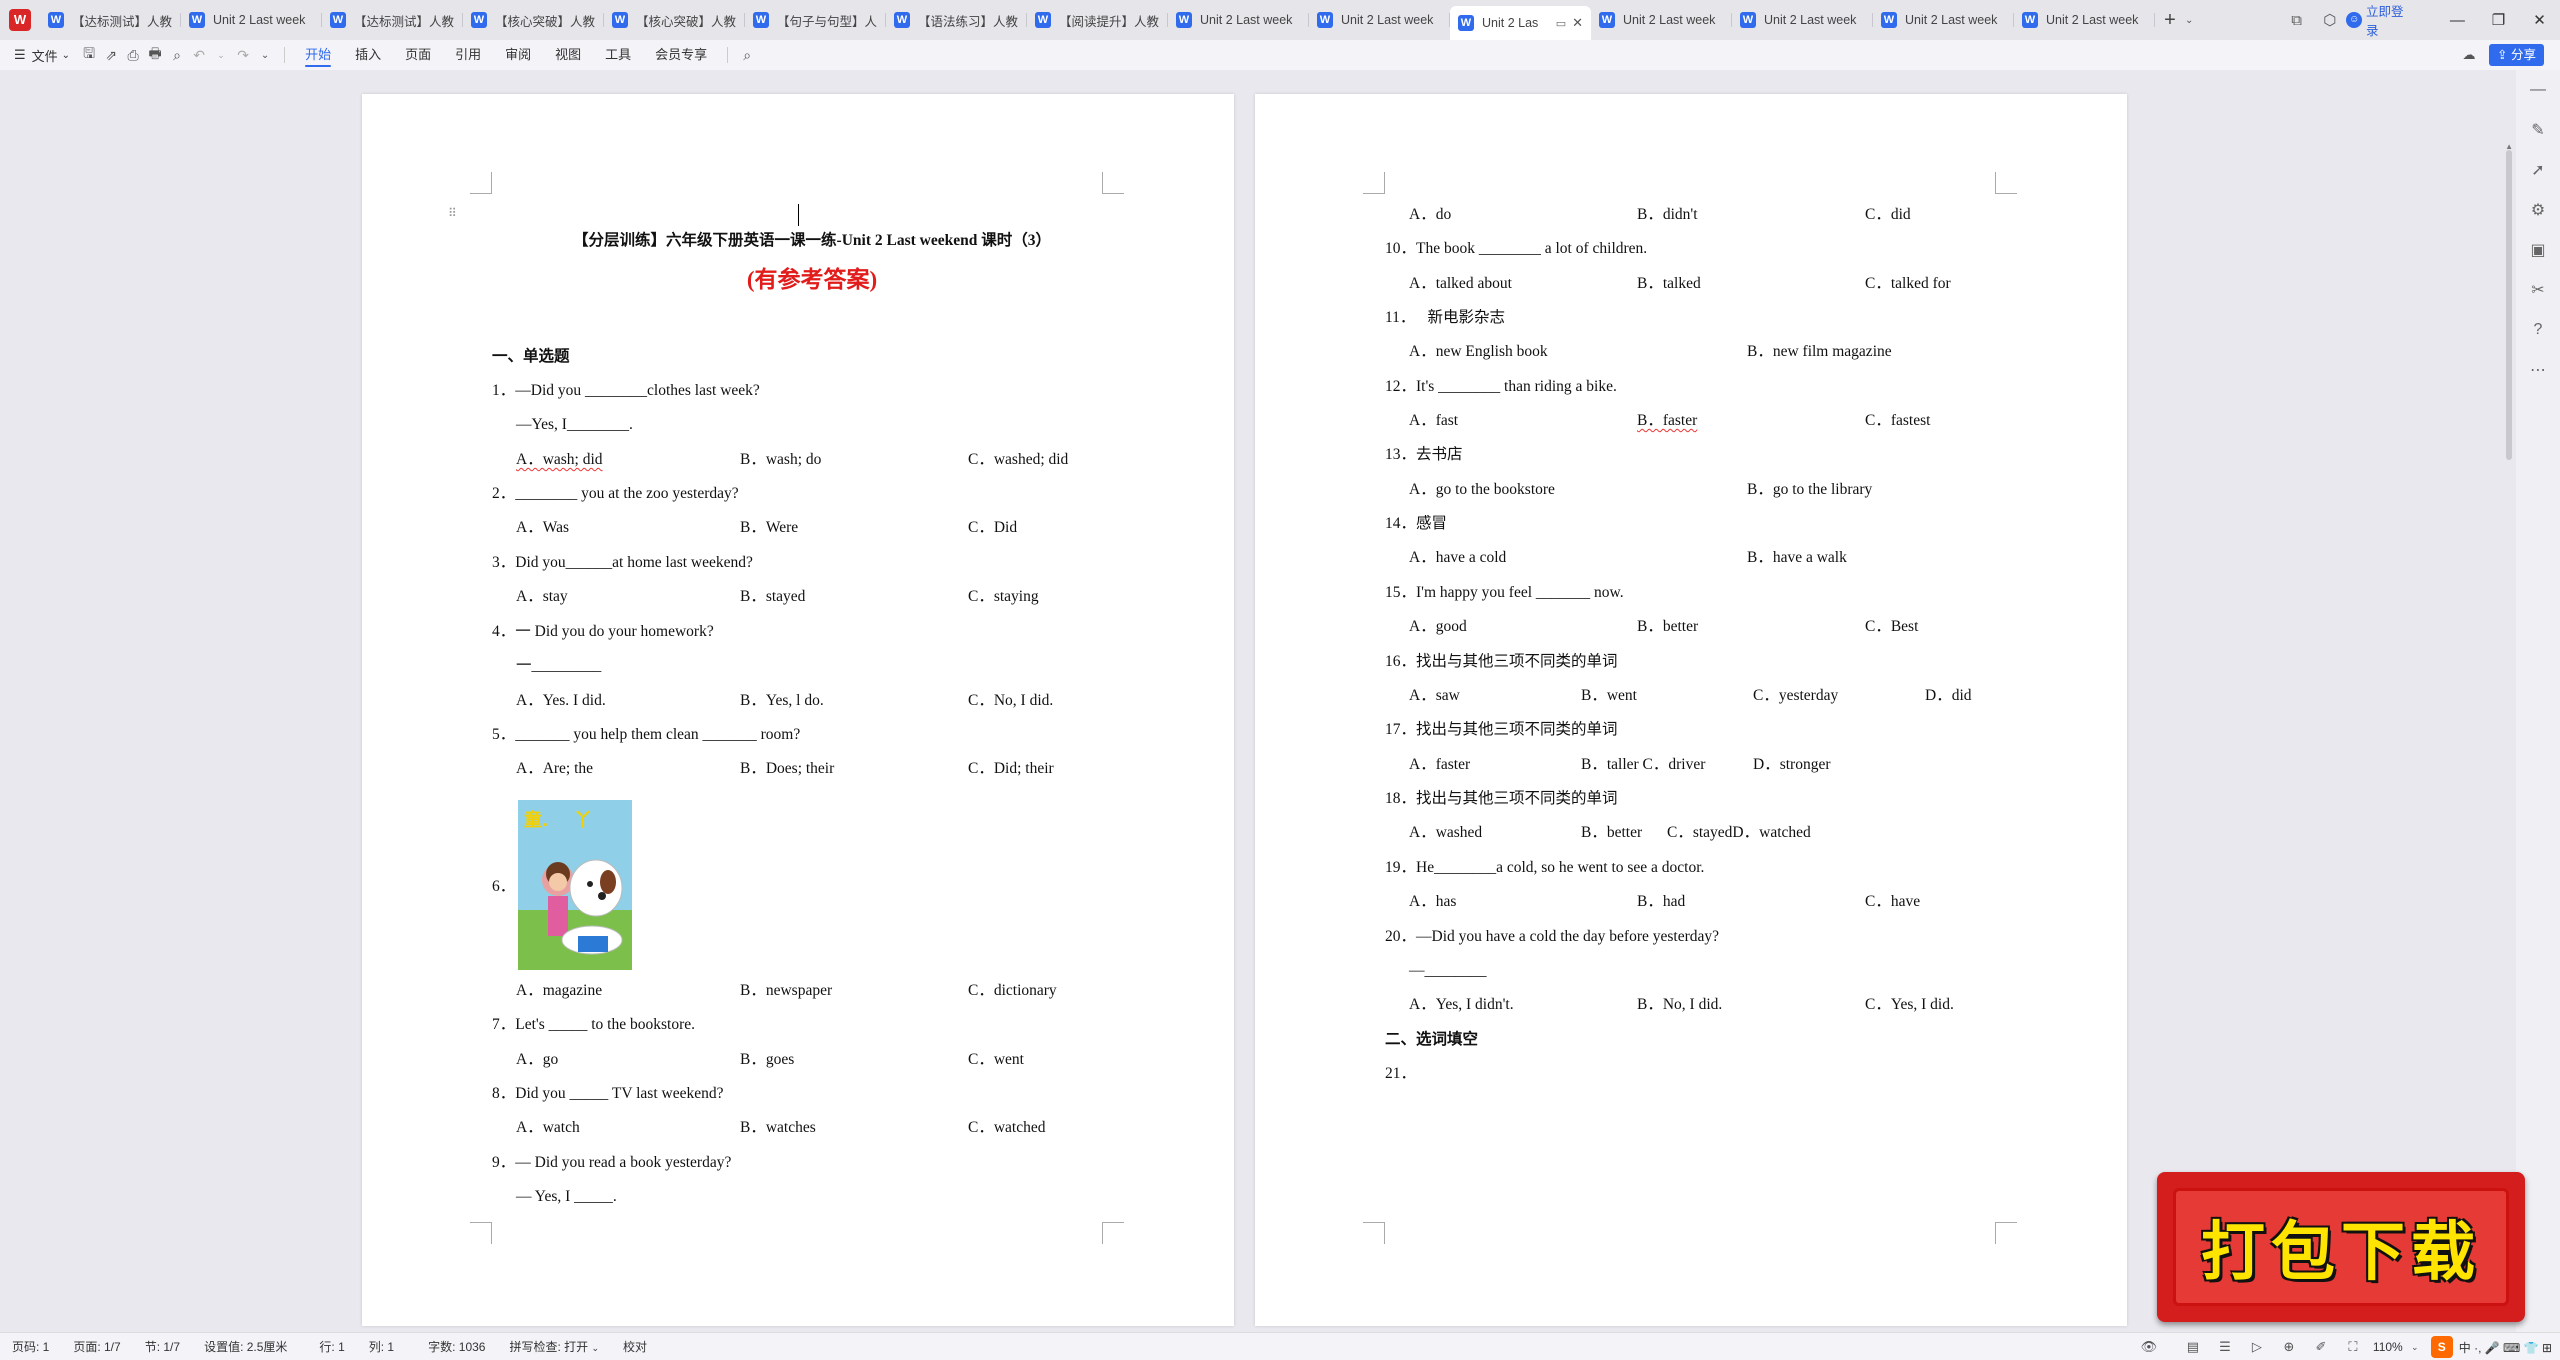  Describe the element at coordinates (2538, 170) in the screenshot. I see `cursor-select-icon: ➚` at that location.